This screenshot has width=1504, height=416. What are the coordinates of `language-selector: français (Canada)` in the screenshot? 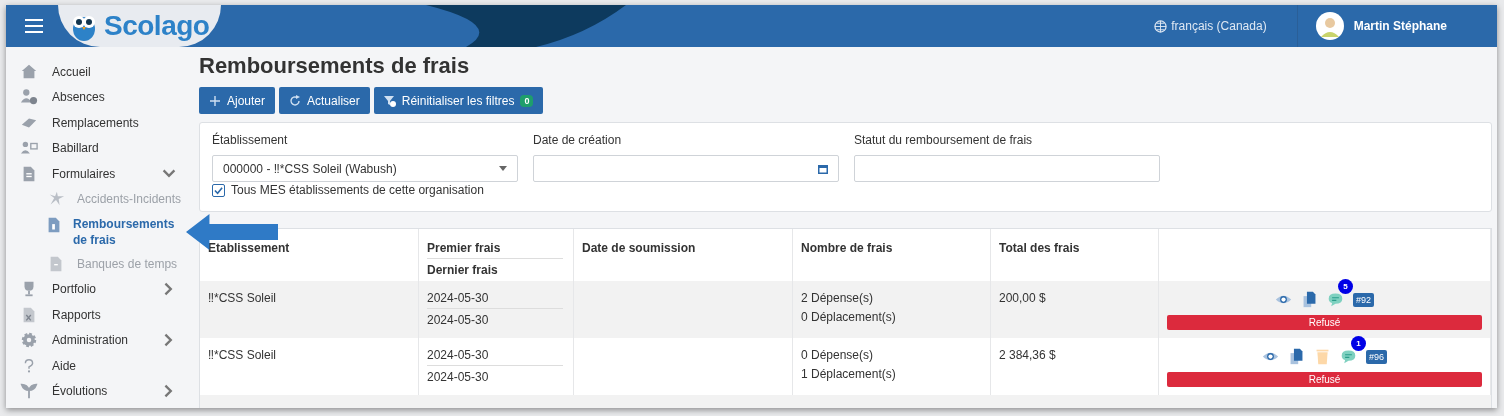 It's located at (1211, 26).